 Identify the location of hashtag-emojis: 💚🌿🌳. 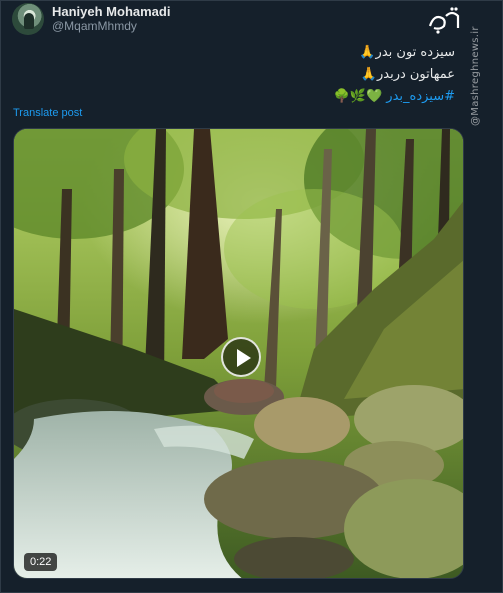
(358, 96).